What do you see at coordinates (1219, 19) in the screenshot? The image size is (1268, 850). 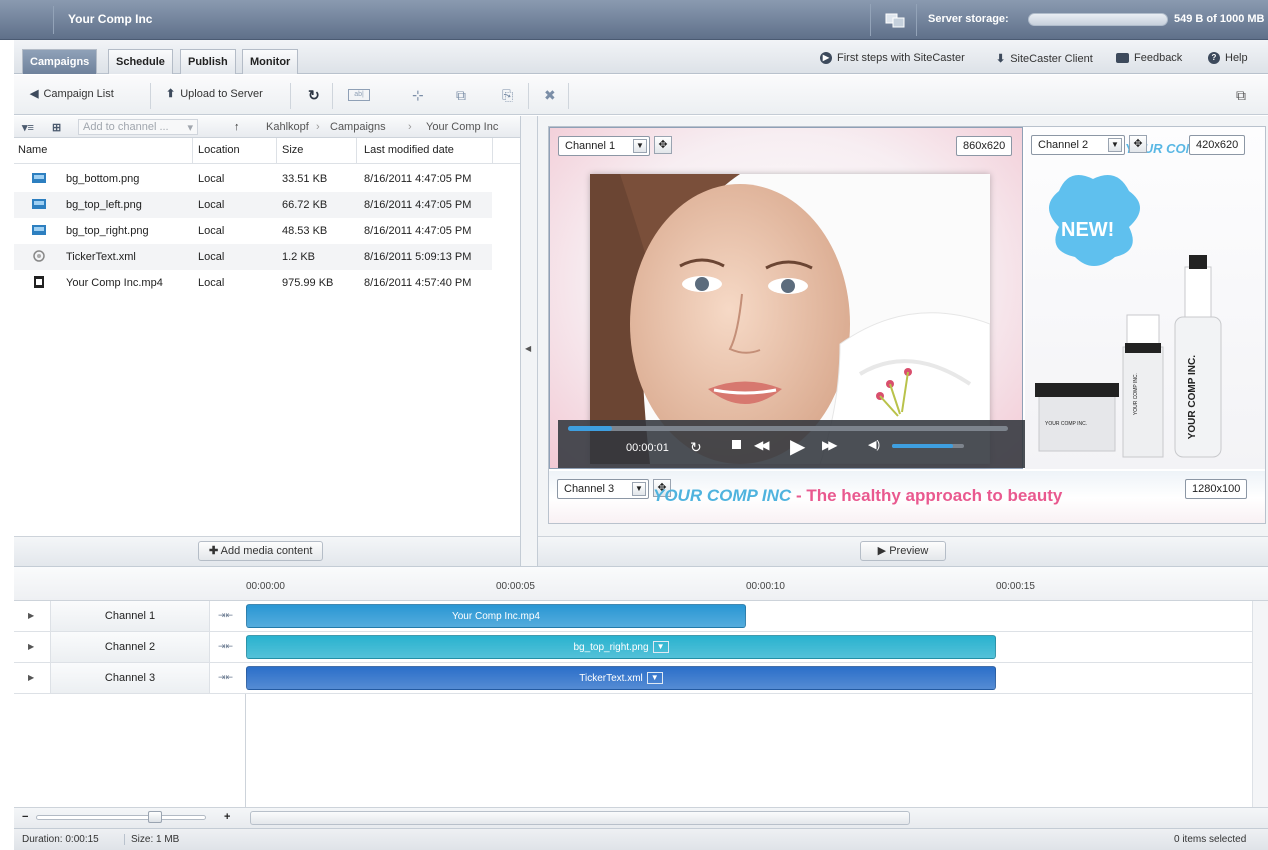 I see `server-storage-value: 549 B of 1000 MB` at bounding box center [1219, 19].